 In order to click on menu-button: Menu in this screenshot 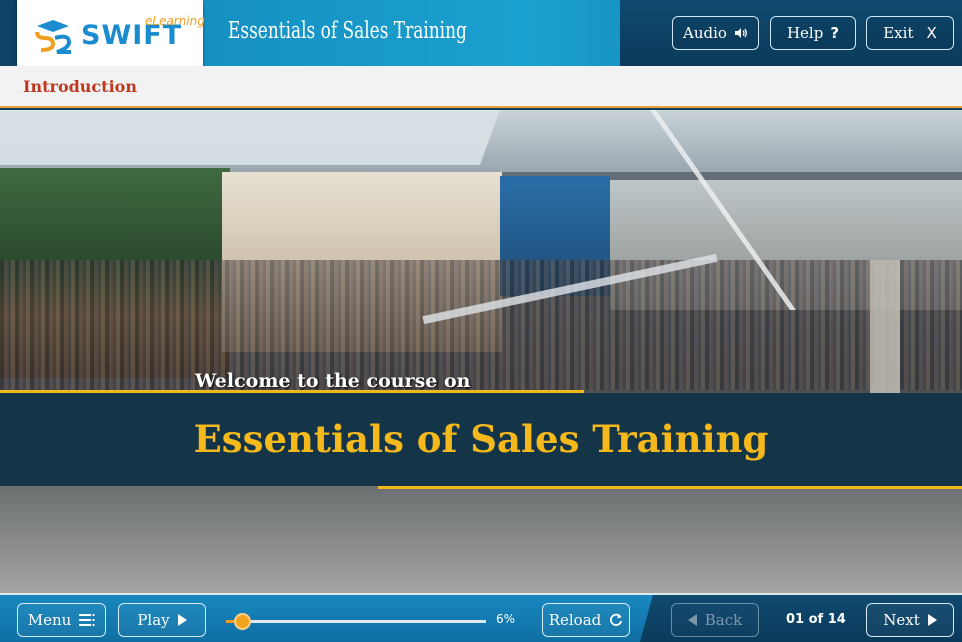, I will do `click(61, 620)`.